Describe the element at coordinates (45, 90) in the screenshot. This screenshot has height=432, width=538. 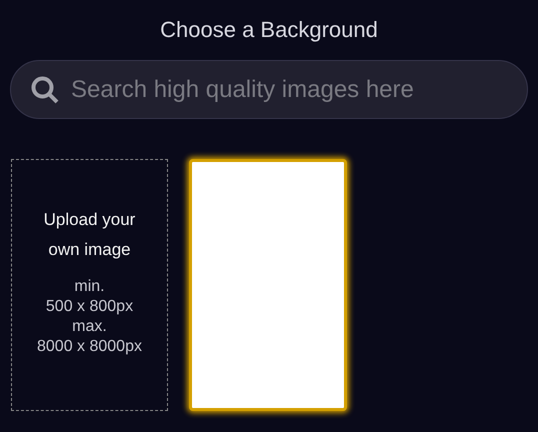
I see `search-icon` at that location.